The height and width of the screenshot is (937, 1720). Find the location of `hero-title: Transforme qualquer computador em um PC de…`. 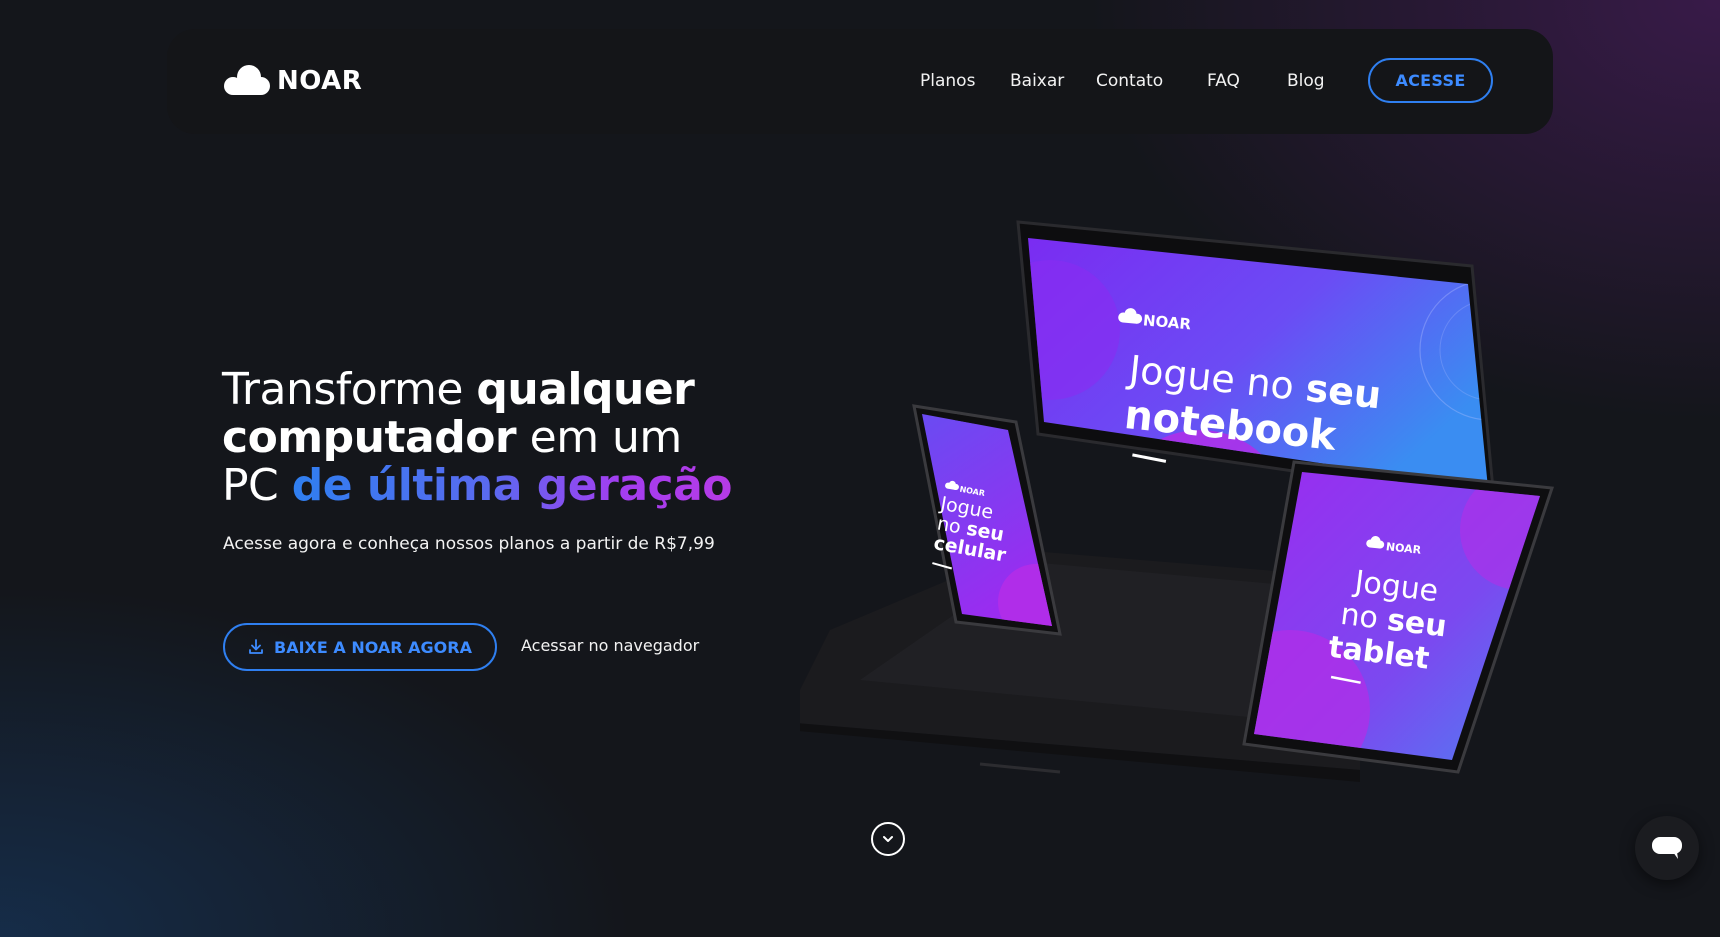

hero-title: Transforme qualquer computador em um PC de… is located at coordinates (477, 437).